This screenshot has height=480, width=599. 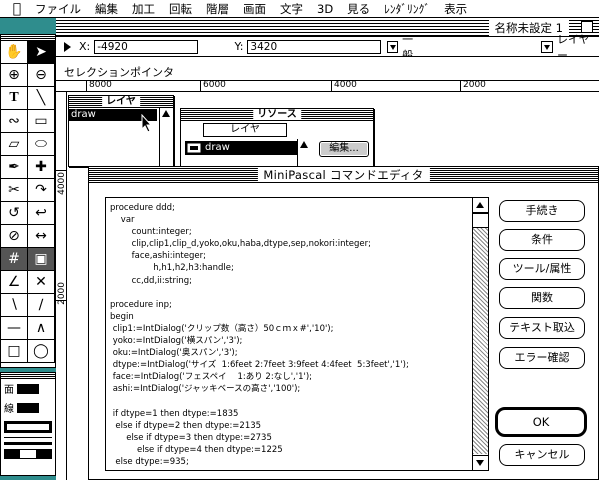 I want to click on scroll-down-button, so click(x=480, y=462).